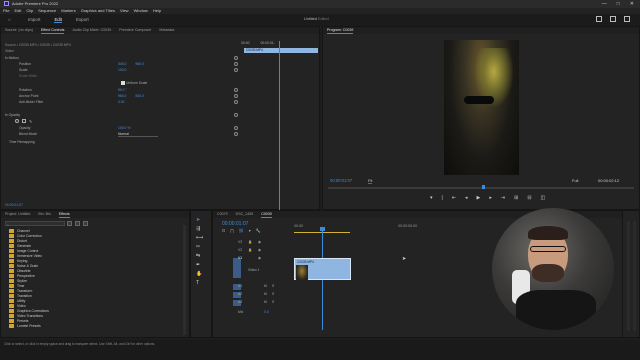 The image size is (640, 360). Describe the element at coordinates (123, 83) in the screenshot. I see `uniform-scale-checkbox` at that location.